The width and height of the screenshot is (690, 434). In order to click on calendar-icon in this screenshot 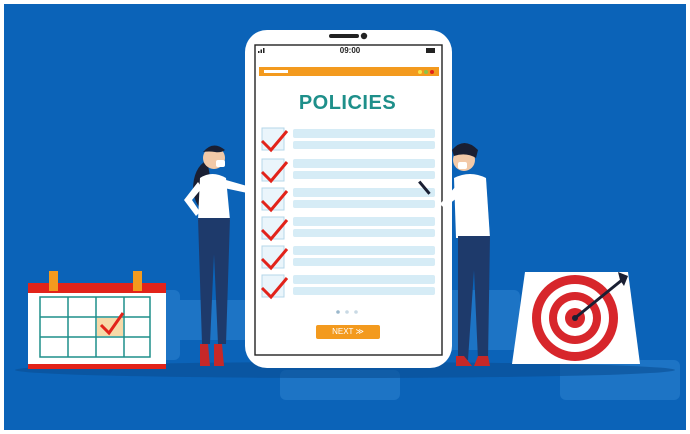, I will do `click(97, 320)`.